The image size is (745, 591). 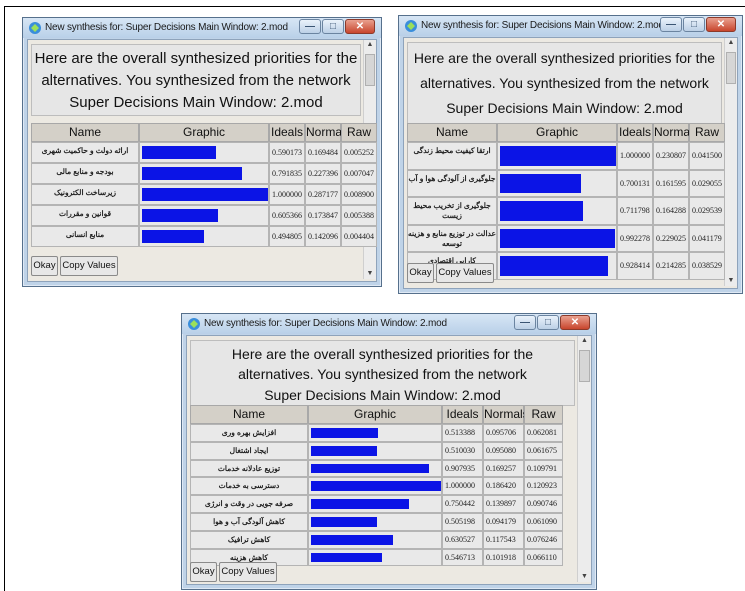 What do you see at coordinates (359, 173) in the screenshot?
I see `raw-value: 0.007047` at bounding box center [359, 173].